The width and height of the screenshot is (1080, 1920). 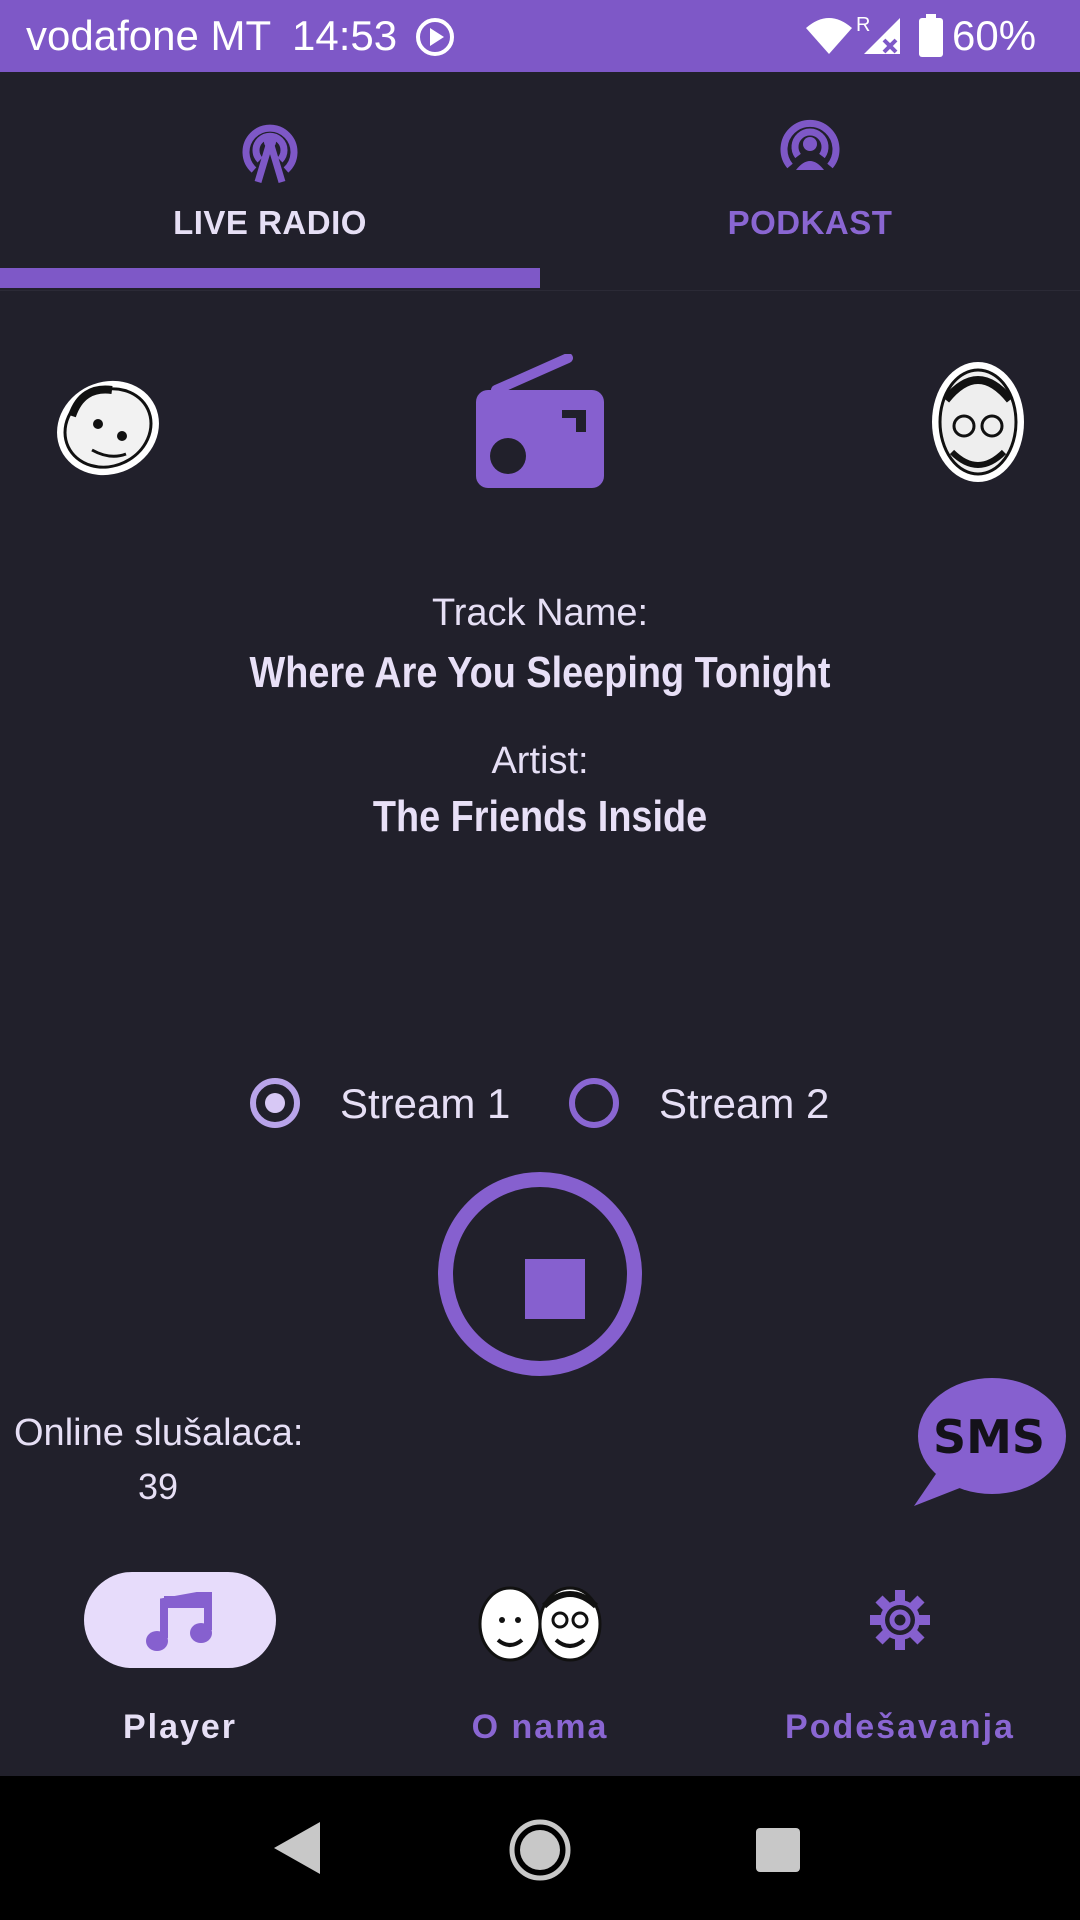 What do you see at coordinates (540, 1624) in the screenshot?
I see `hosts-avatars-icon` at bounding box center [540, 1624].